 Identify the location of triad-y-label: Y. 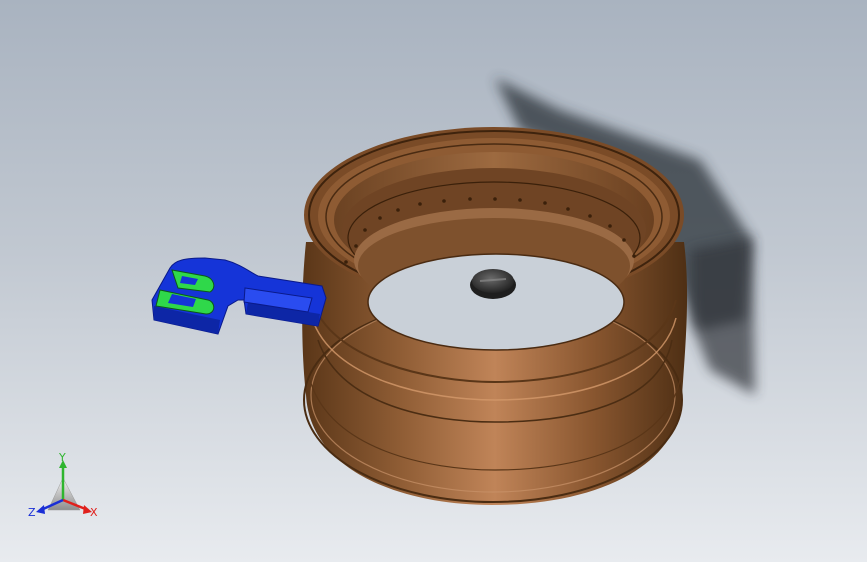
(62, 457).